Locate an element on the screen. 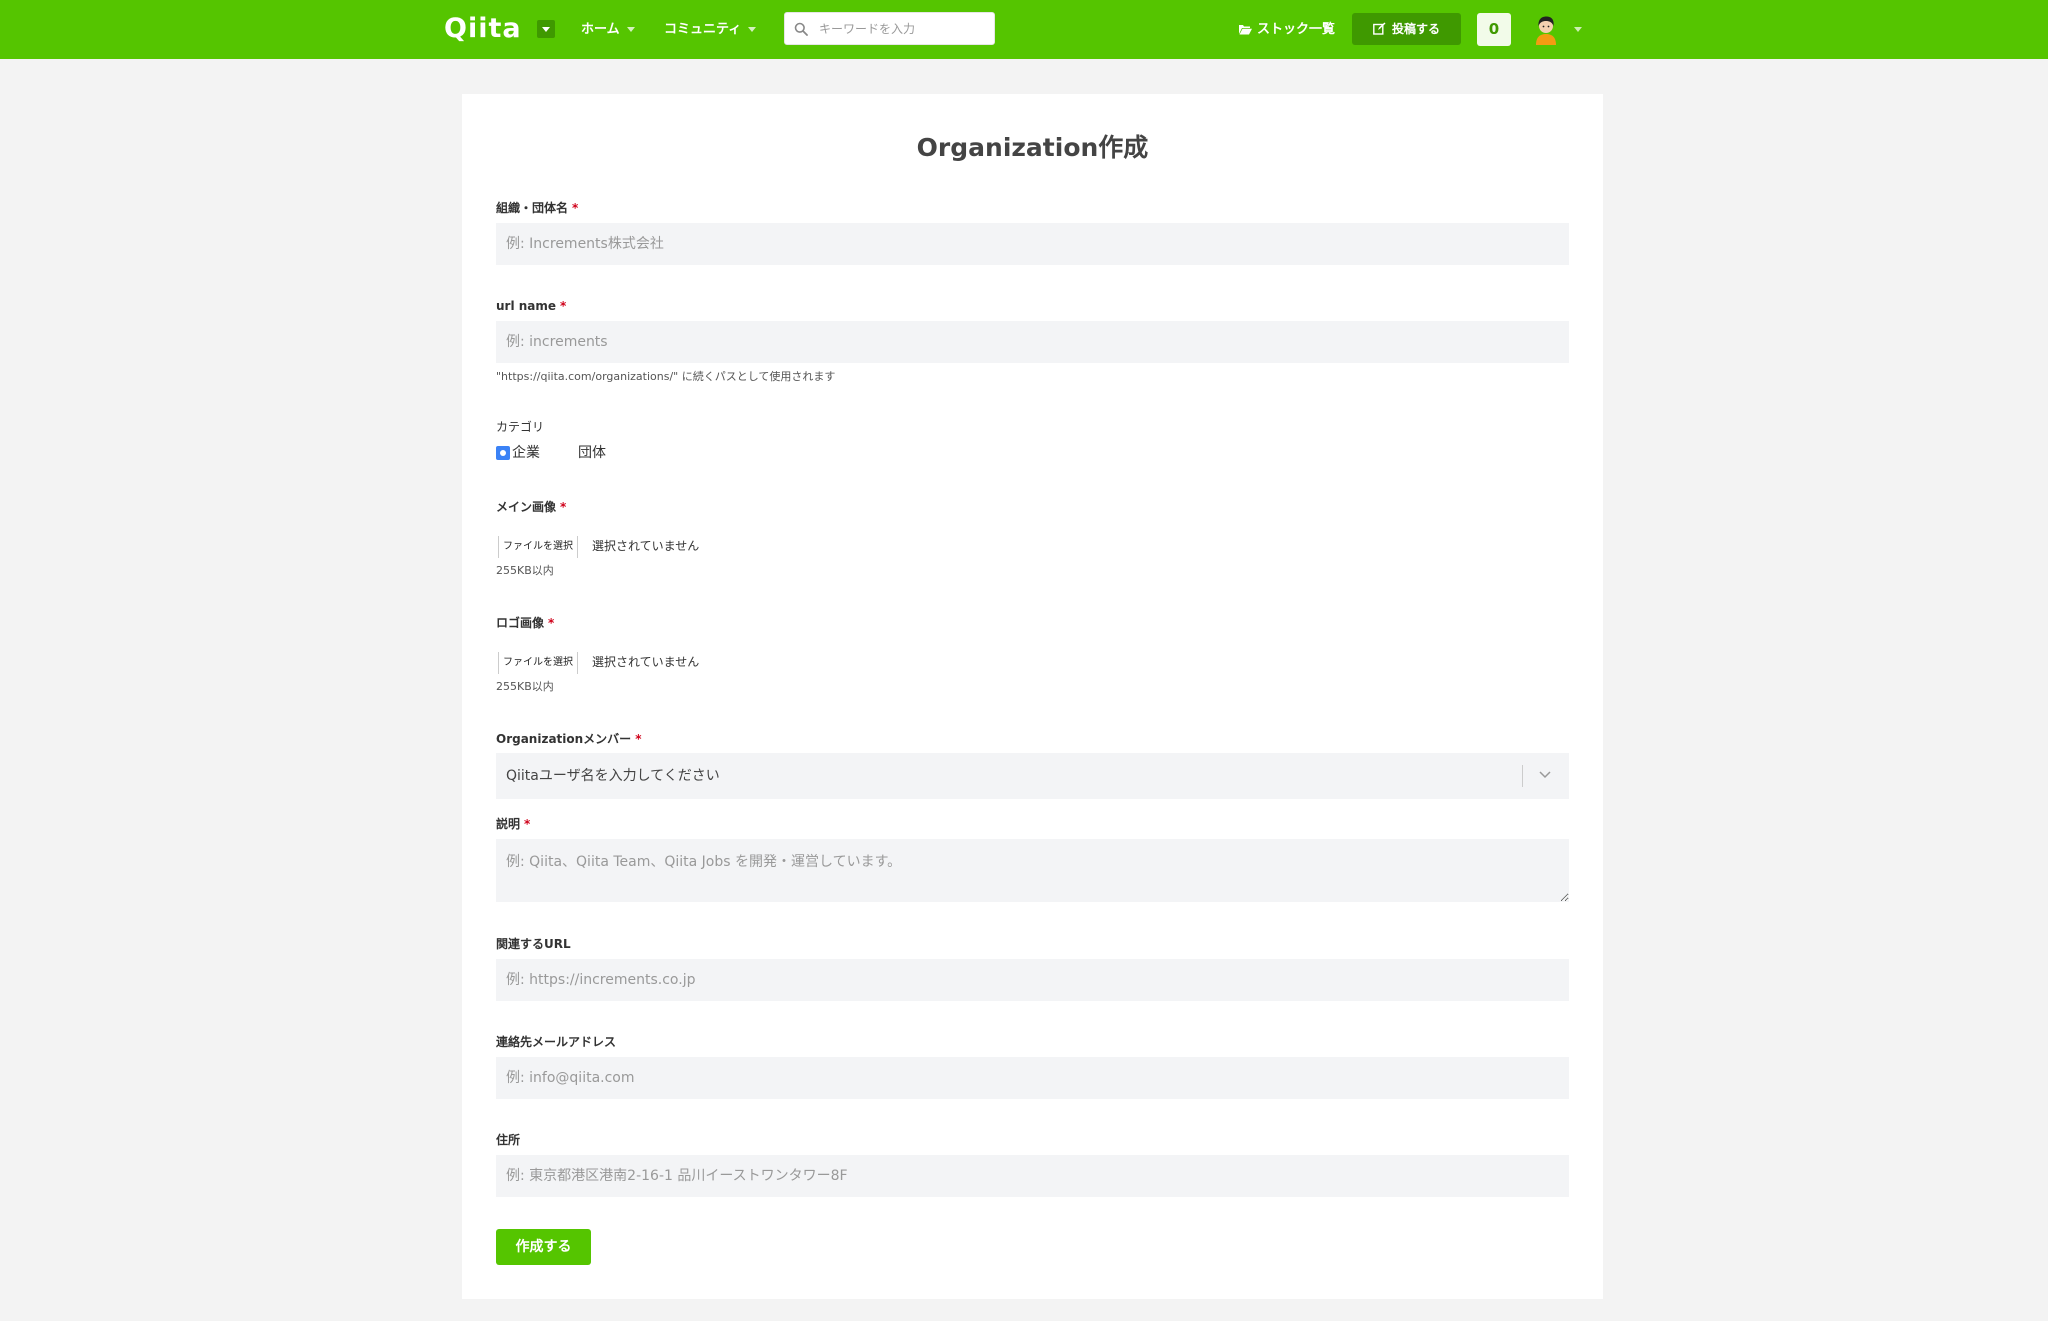  logo-menu-caret-icon is located at coordinates (546, 29).